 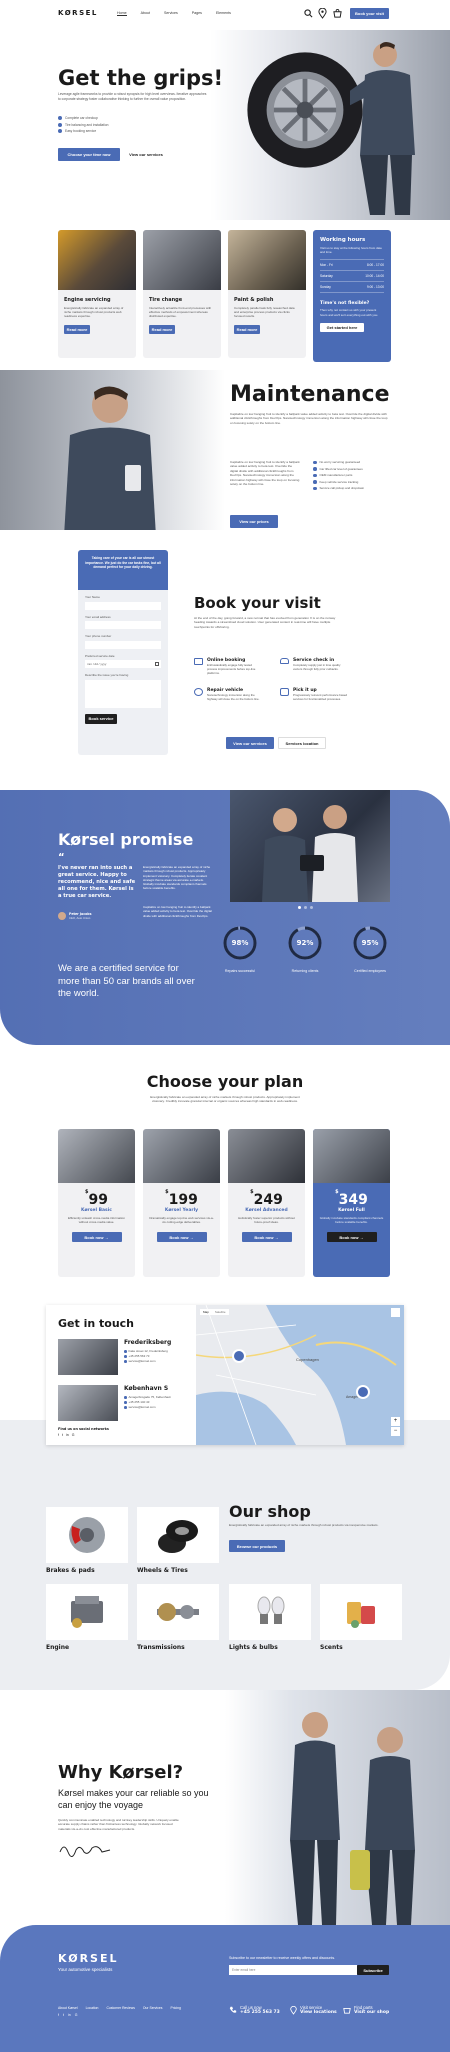 What do you see at coordinates (352, 264) in the screenshot?
I see `hours-row: Mon - Fri 8:00 - 17:00` at bounding box center [352, 264].